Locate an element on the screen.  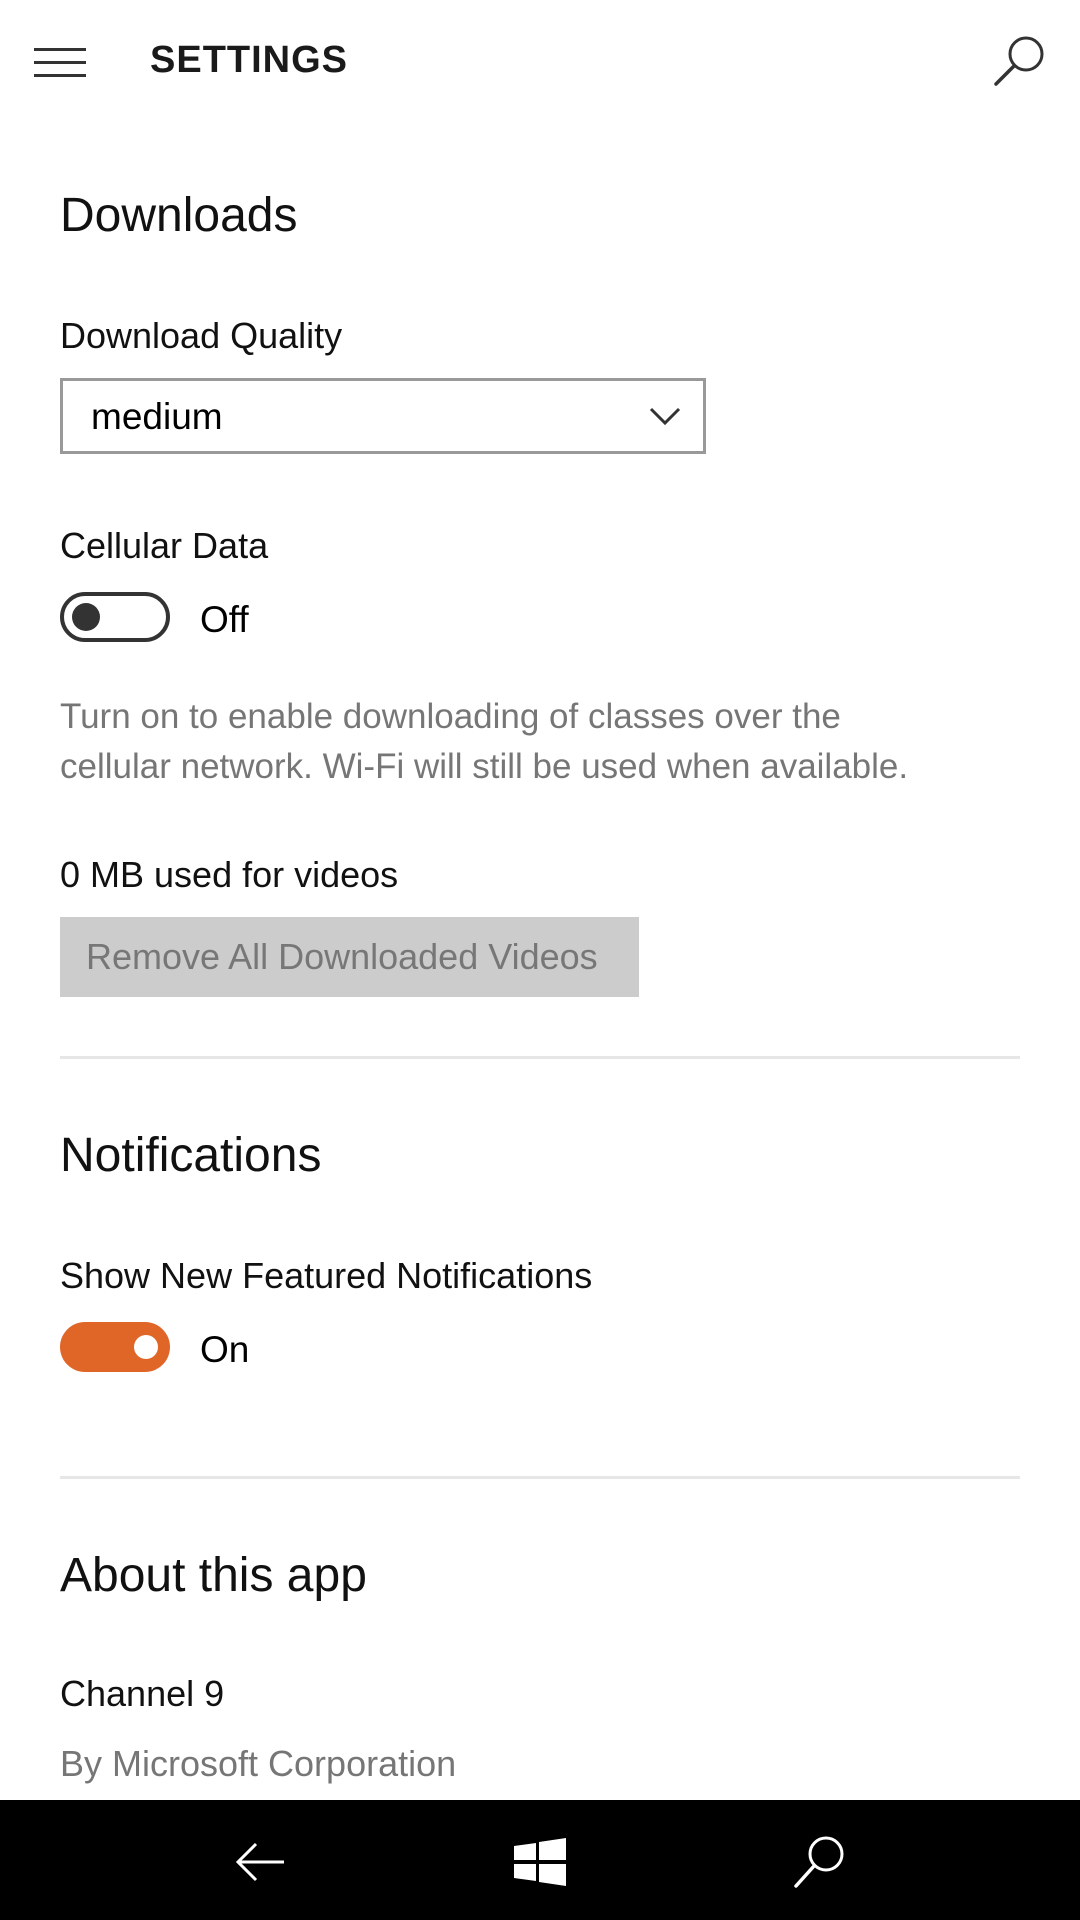
cellular-data-toggle is located at coordinates (115, 617).